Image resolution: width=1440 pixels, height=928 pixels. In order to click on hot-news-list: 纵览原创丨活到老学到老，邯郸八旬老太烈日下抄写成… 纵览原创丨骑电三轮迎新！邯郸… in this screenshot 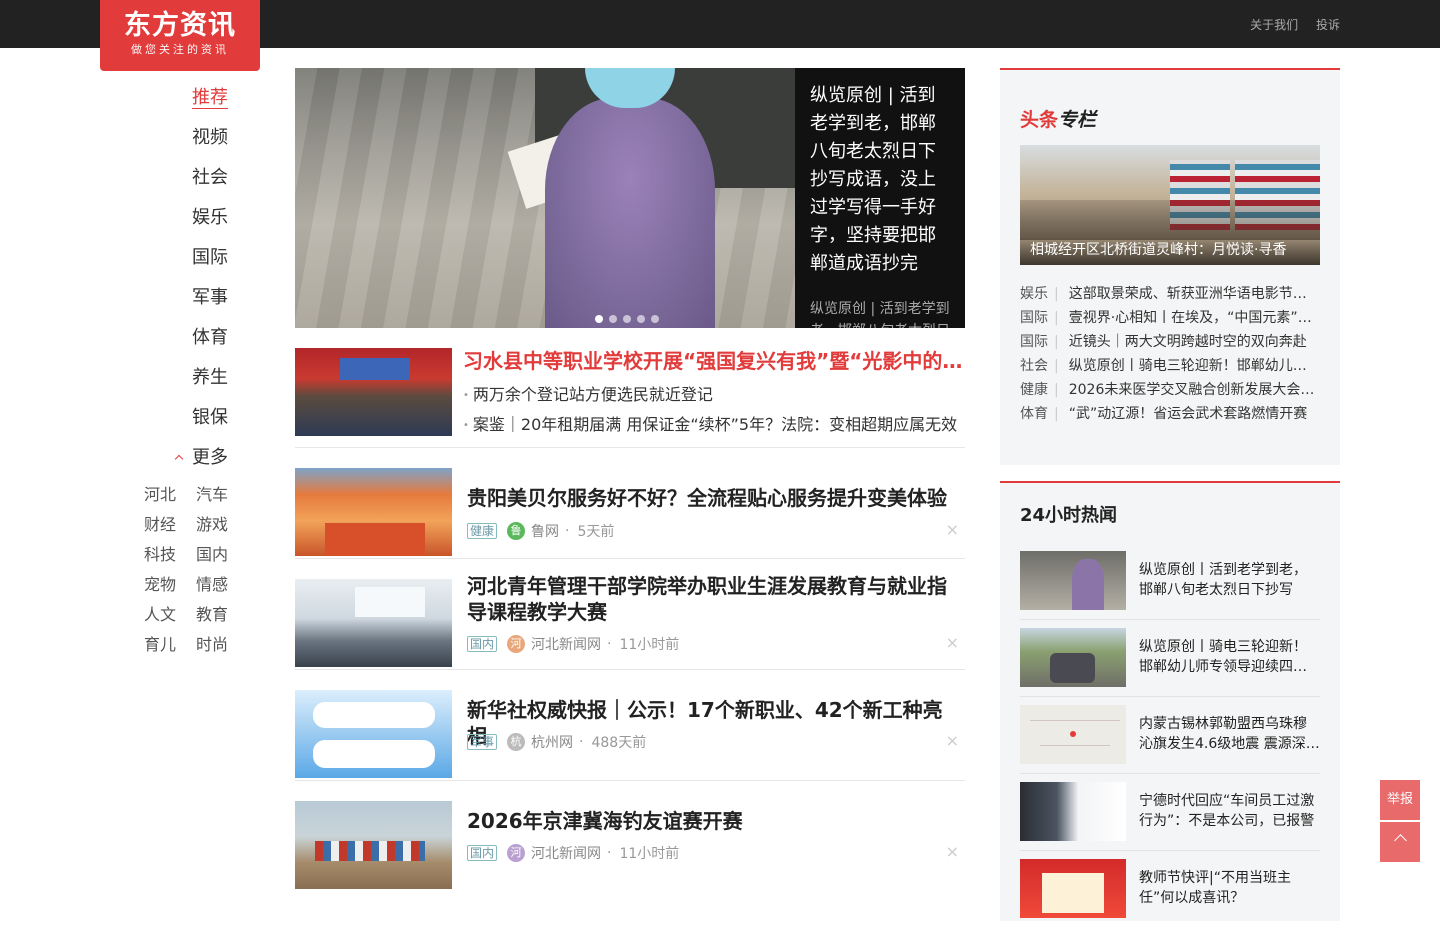, I will do `click(1170, 735)`.